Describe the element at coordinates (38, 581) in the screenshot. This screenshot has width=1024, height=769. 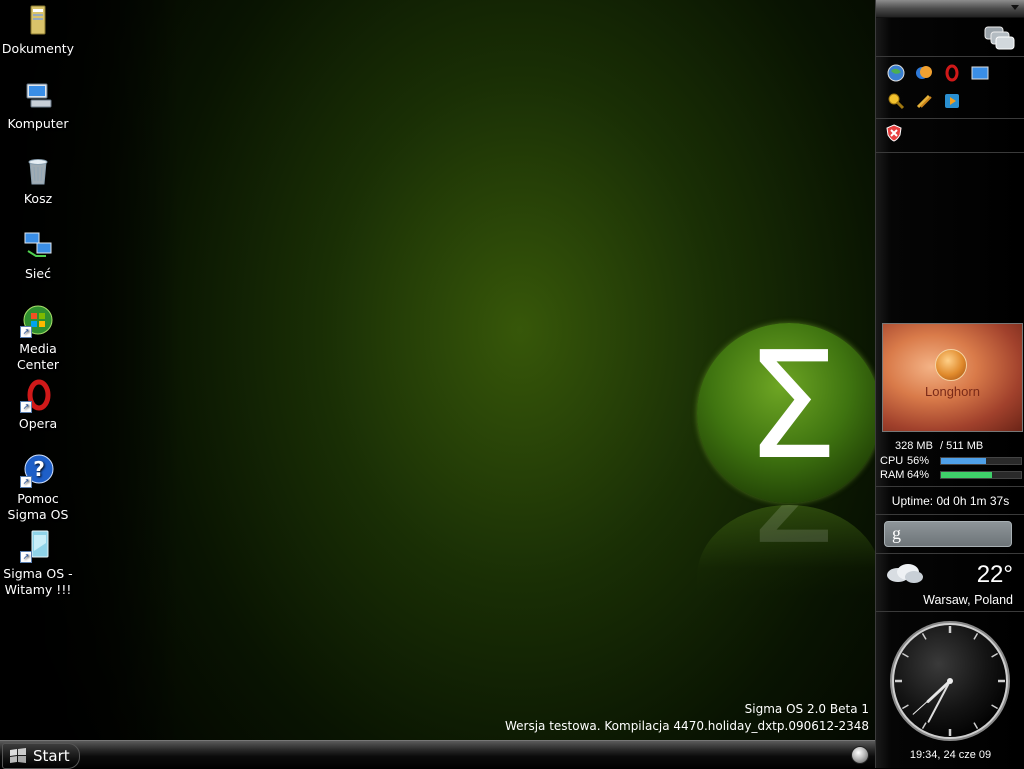
I see `desktop-icon-label: Sigma OS - Witamy !!!` at that location.